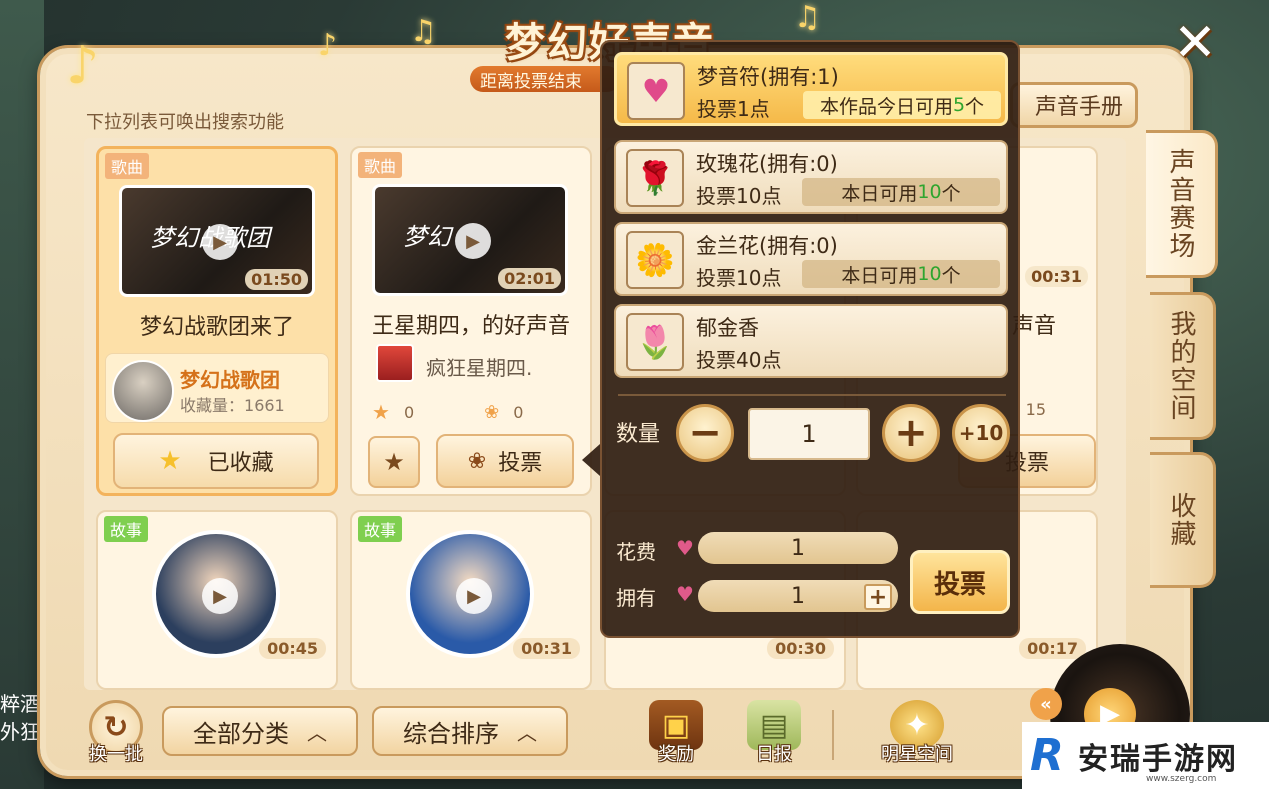 The image size is (1269, 789). Describe the element at coordinates (767, 246) in the screenshot. I see `gift-name: 金兰花(拥有:0)` at that location.